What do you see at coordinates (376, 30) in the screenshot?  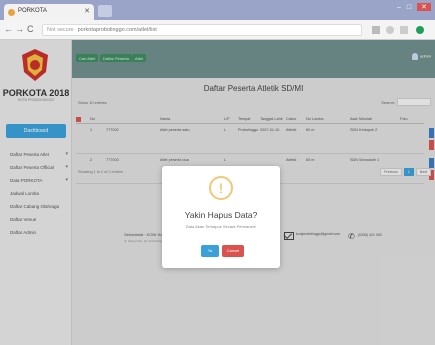 I see `bookmark-icon` at bounding box center [376, 30].